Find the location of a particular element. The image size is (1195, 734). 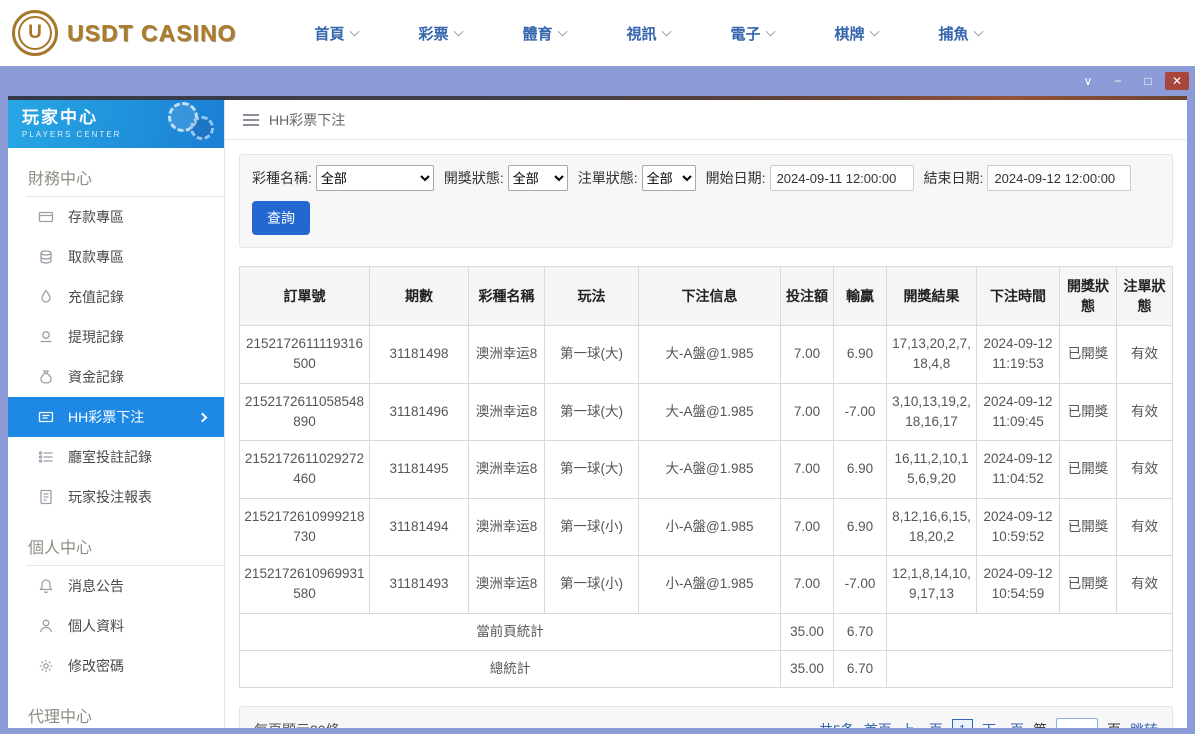

sidebar-item-recharge-record: 充值記錄 is located at coordinates (116, 297).